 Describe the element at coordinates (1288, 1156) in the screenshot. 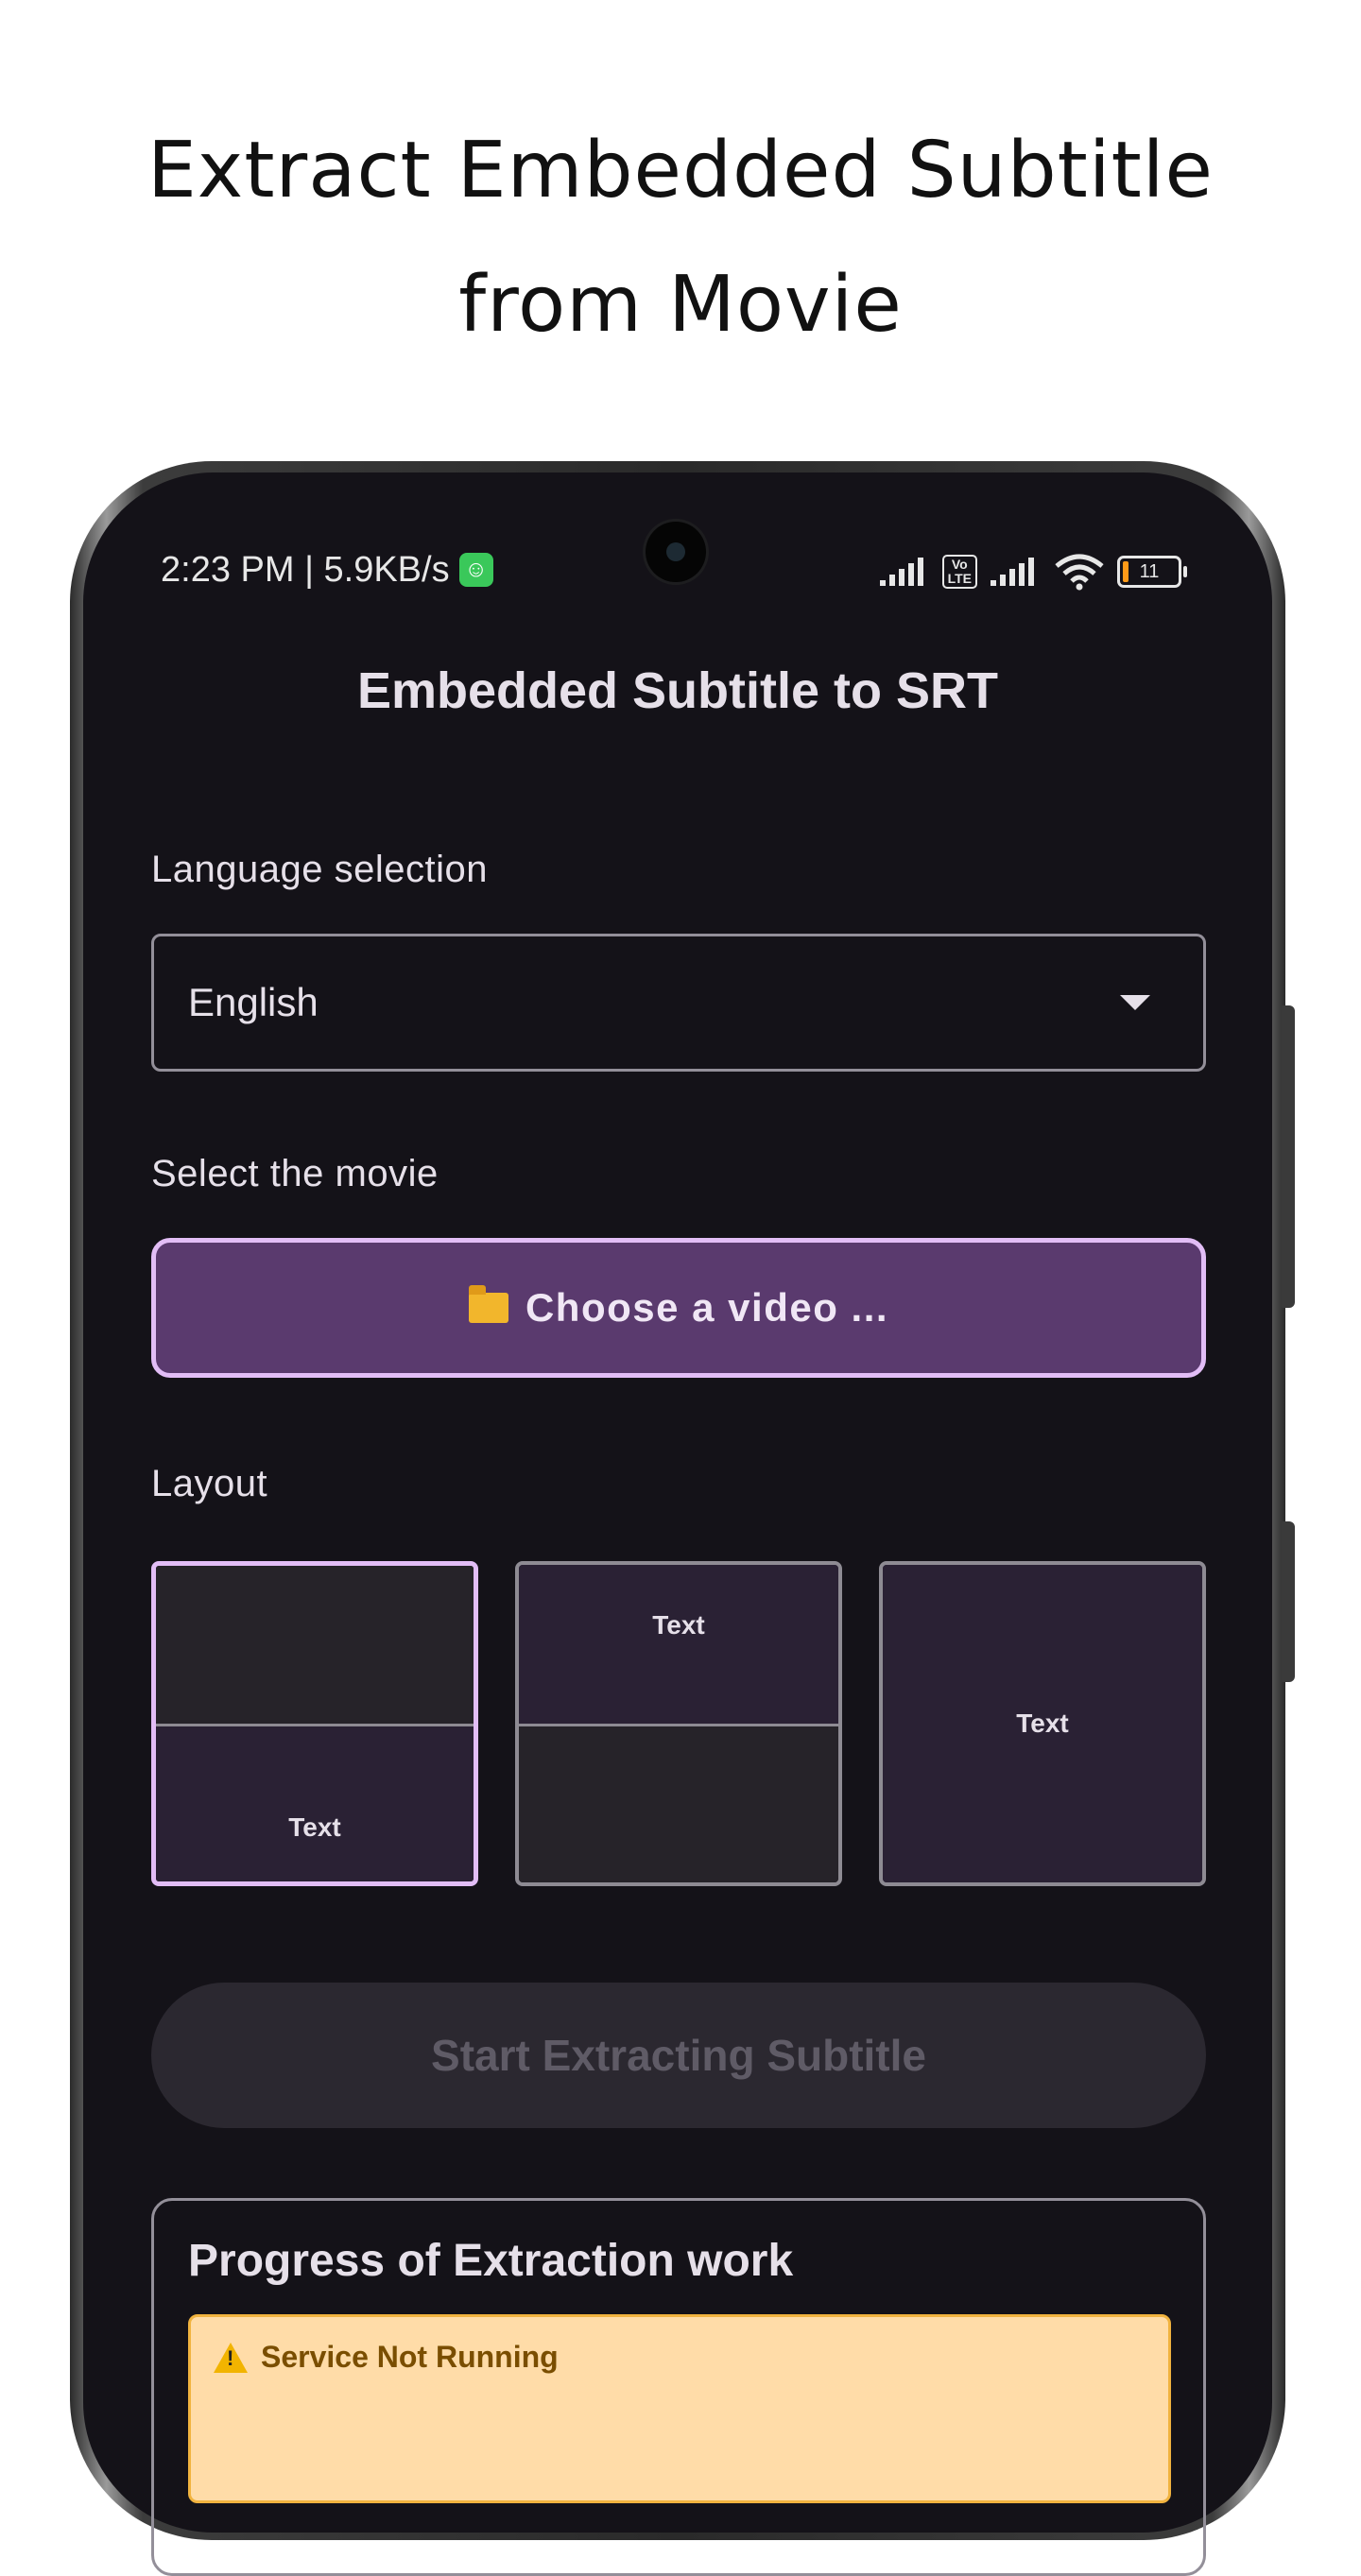

I see `volume-button` at that location.